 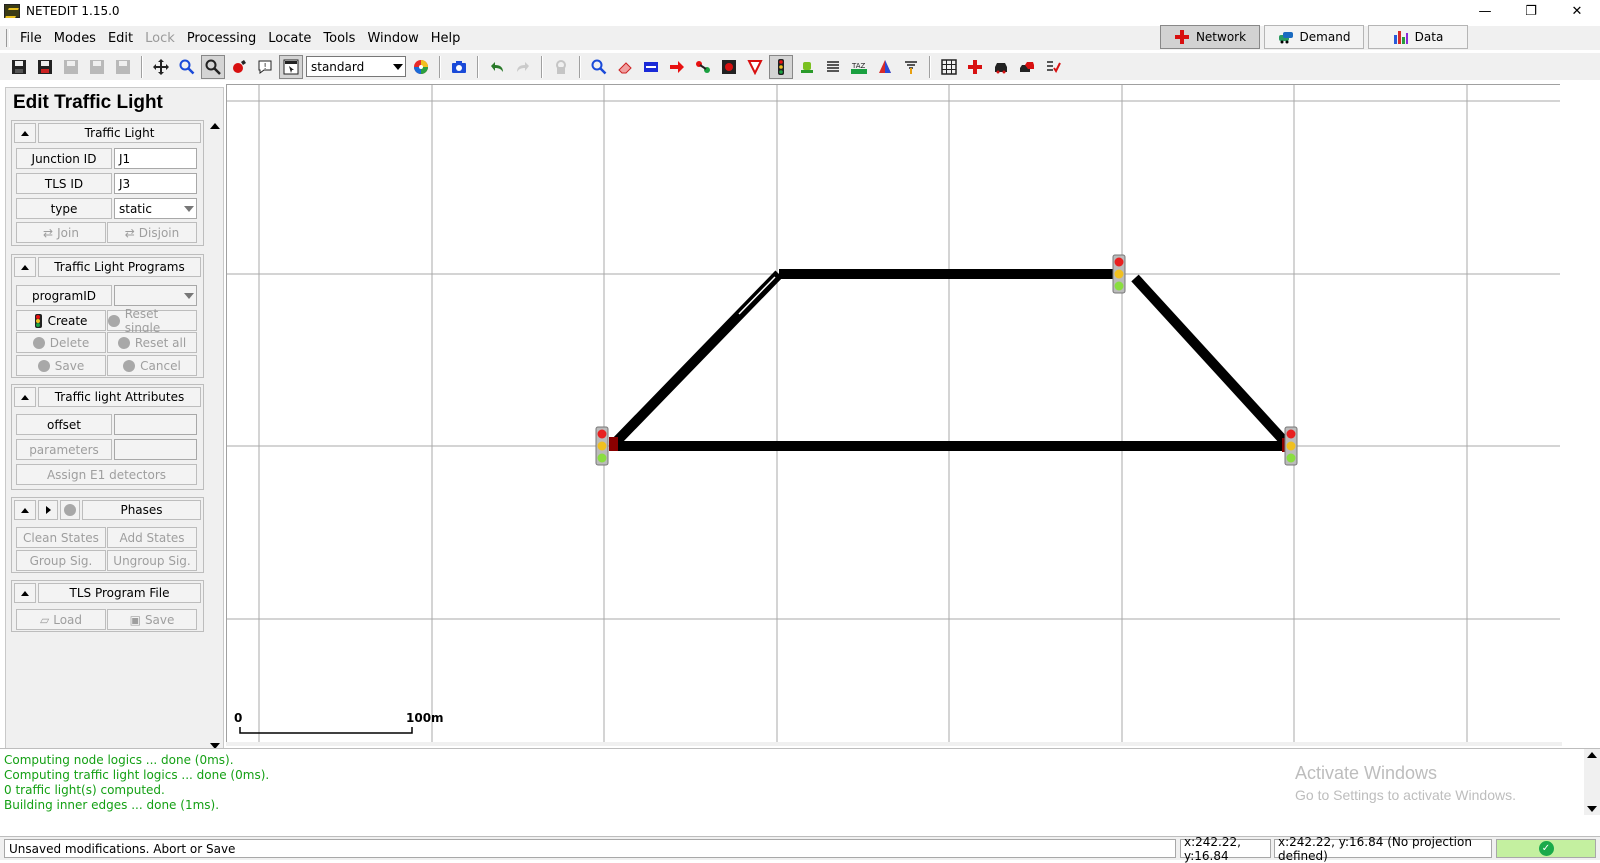 What do you see at coordinates (911, 67) in the screenshot?
I see `prohibition-sign-icon` at bounding box center [911, 67].